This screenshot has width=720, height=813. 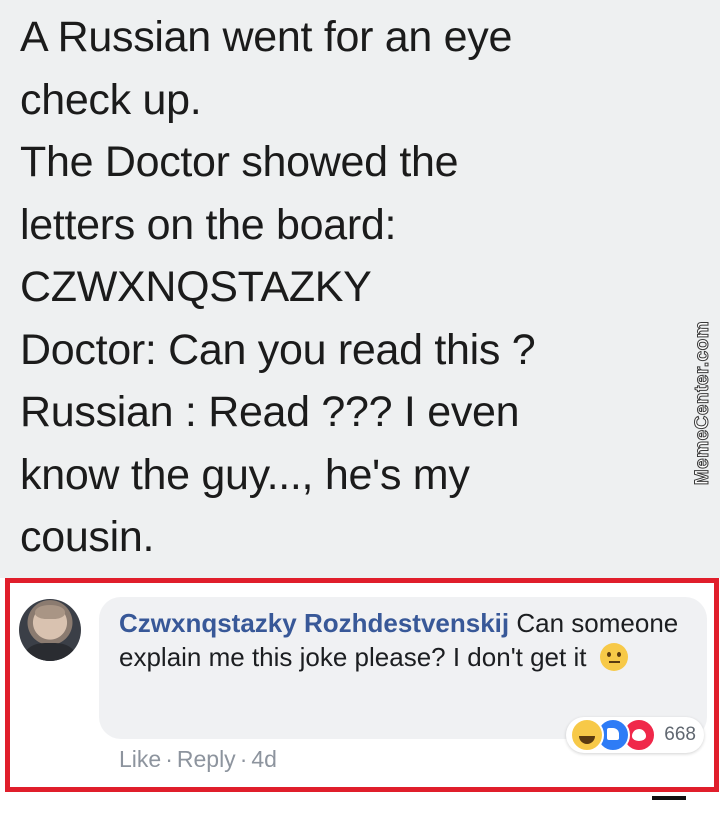 What do you see at coordinates (266, 37) in the screenshot?
I see `post-line: A Russian went for an eye` at bounding box center [266, 37].